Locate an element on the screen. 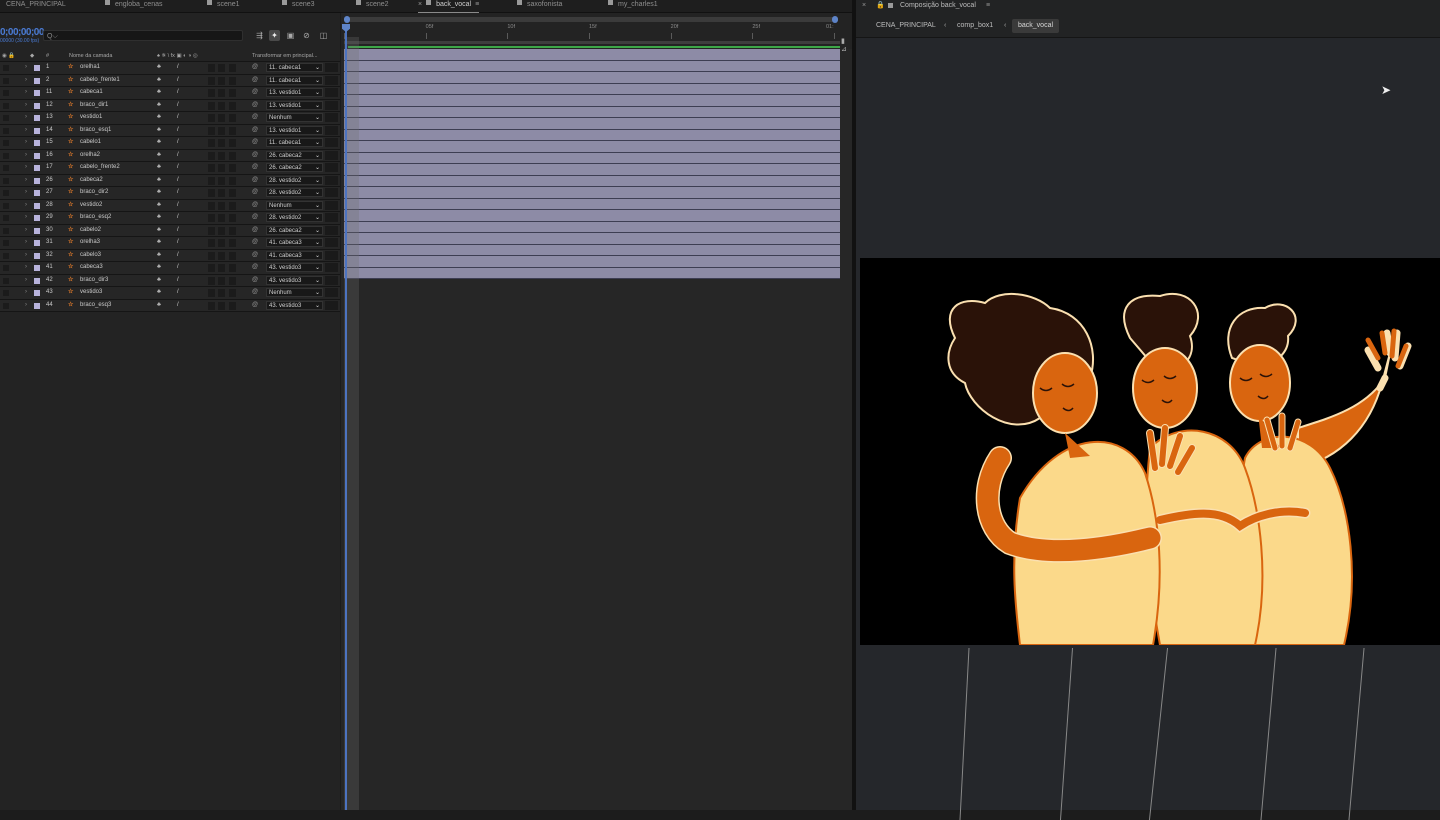 The width and height of the screenshot is (1440, 820). layer-row: › 16 ☆ orelha2 ♣ / @26. cabeca2 ⌄ is located at coordinates (170, 155).